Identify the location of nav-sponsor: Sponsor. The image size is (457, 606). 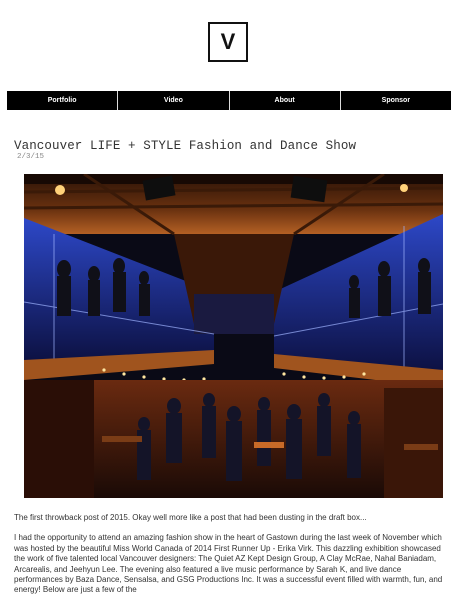
(396, 100).